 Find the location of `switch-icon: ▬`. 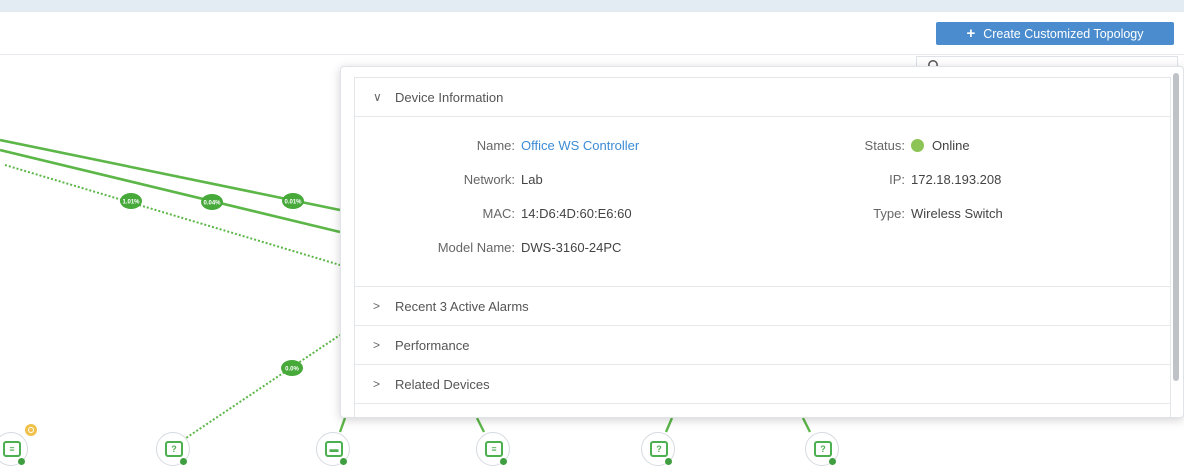

switch-icon: ▬ is located at coordinates (334, 449).